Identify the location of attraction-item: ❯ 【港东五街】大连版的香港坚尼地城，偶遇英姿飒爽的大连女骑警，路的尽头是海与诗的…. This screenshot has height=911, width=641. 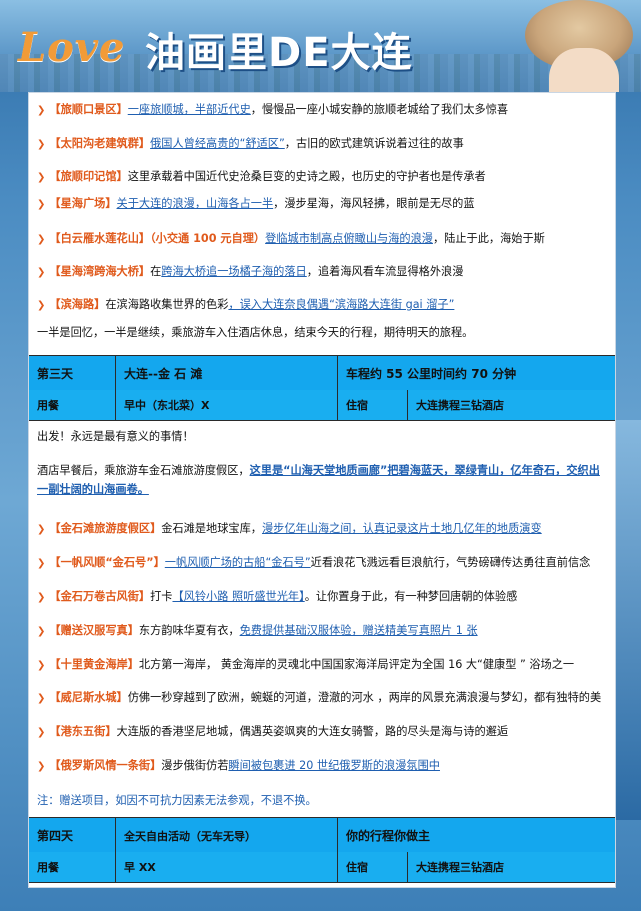
(323, 732).